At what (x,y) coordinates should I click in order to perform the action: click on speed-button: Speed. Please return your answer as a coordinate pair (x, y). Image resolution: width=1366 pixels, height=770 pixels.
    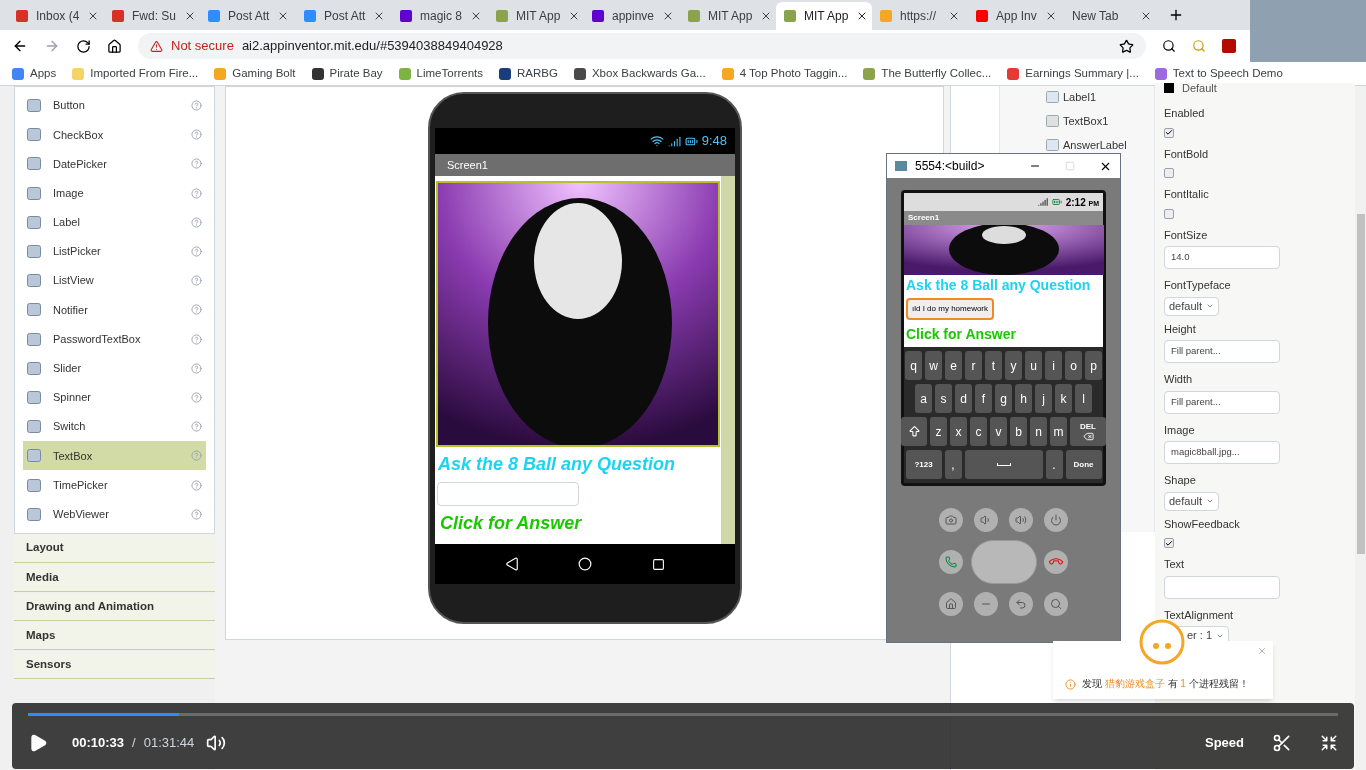
    Looking at the image, I should click on (1224, 742).